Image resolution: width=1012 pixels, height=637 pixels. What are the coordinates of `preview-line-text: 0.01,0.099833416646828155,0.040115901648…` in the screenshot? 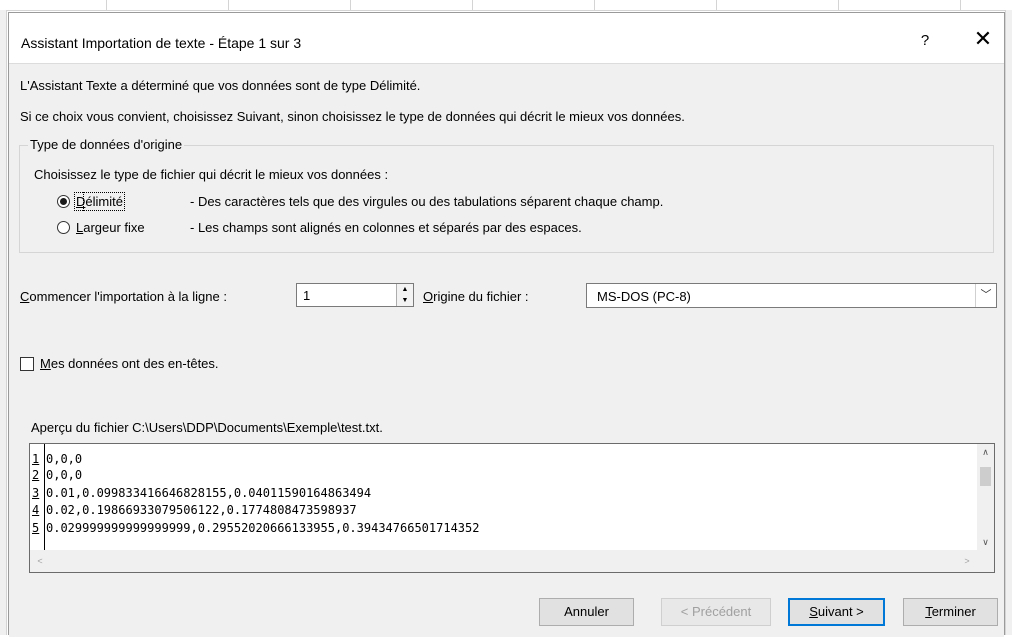 It's located at (209, 493).